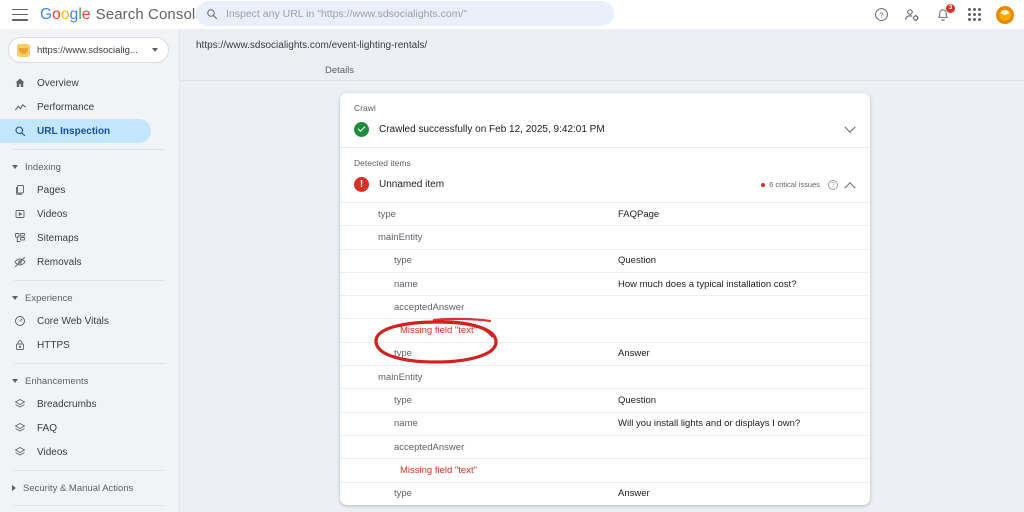  Describe the element at coordinates (47, 428) in the screenshot. I see `sidebar-item-label: FAQ` at that location.